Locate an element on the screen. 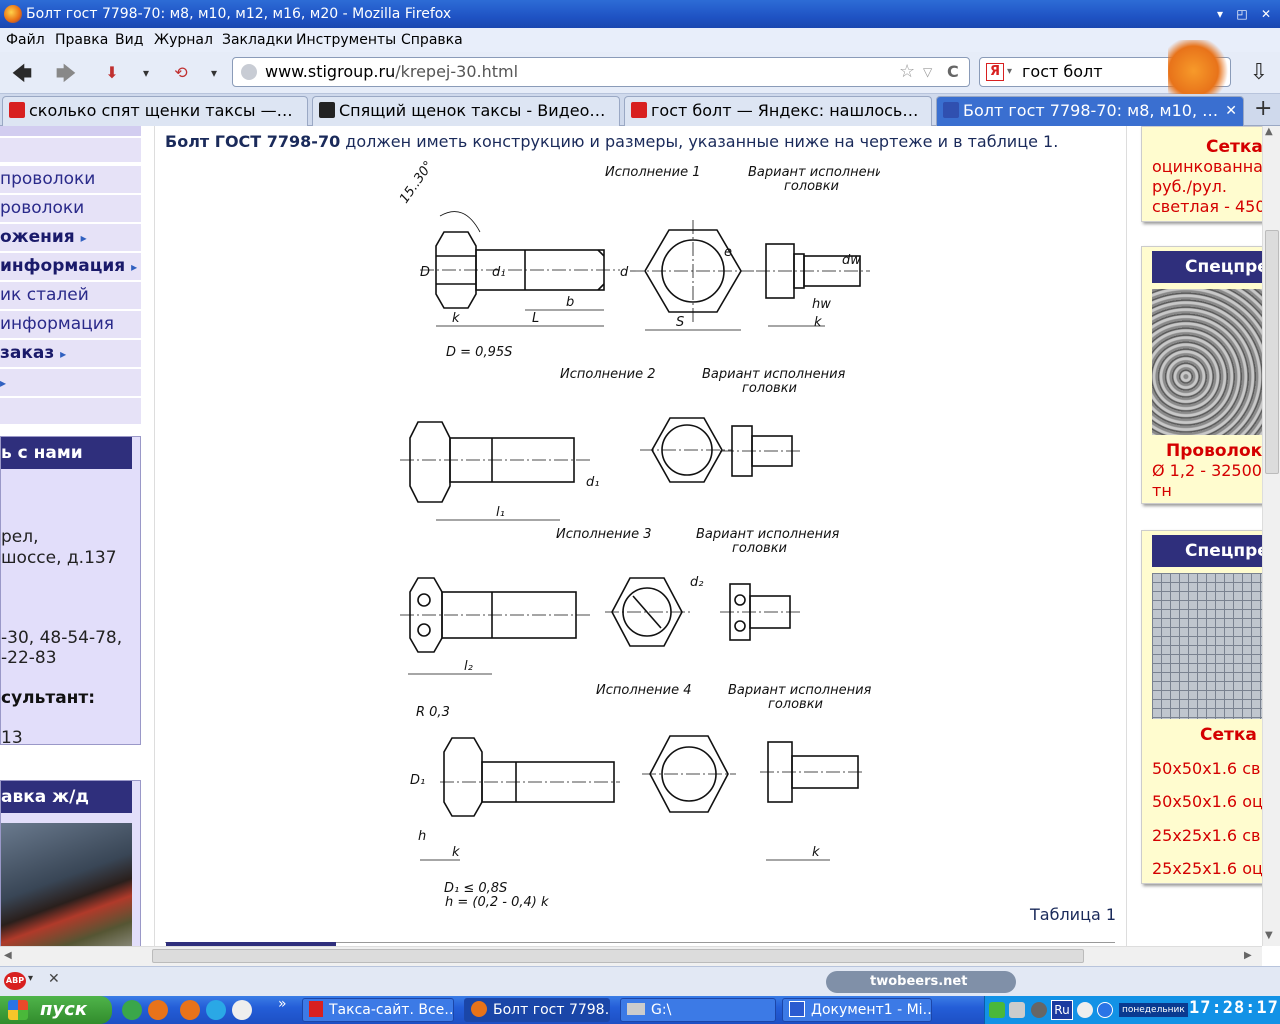  left-nav-item-8: ▸ is located at coordinates (70, 382).